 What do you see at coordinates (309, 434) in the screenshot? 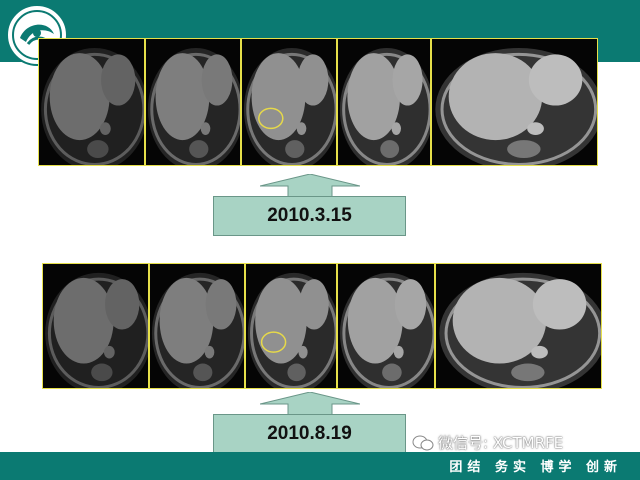
I see `date-label: 2010.8.19` at bounding box center [309, 434].